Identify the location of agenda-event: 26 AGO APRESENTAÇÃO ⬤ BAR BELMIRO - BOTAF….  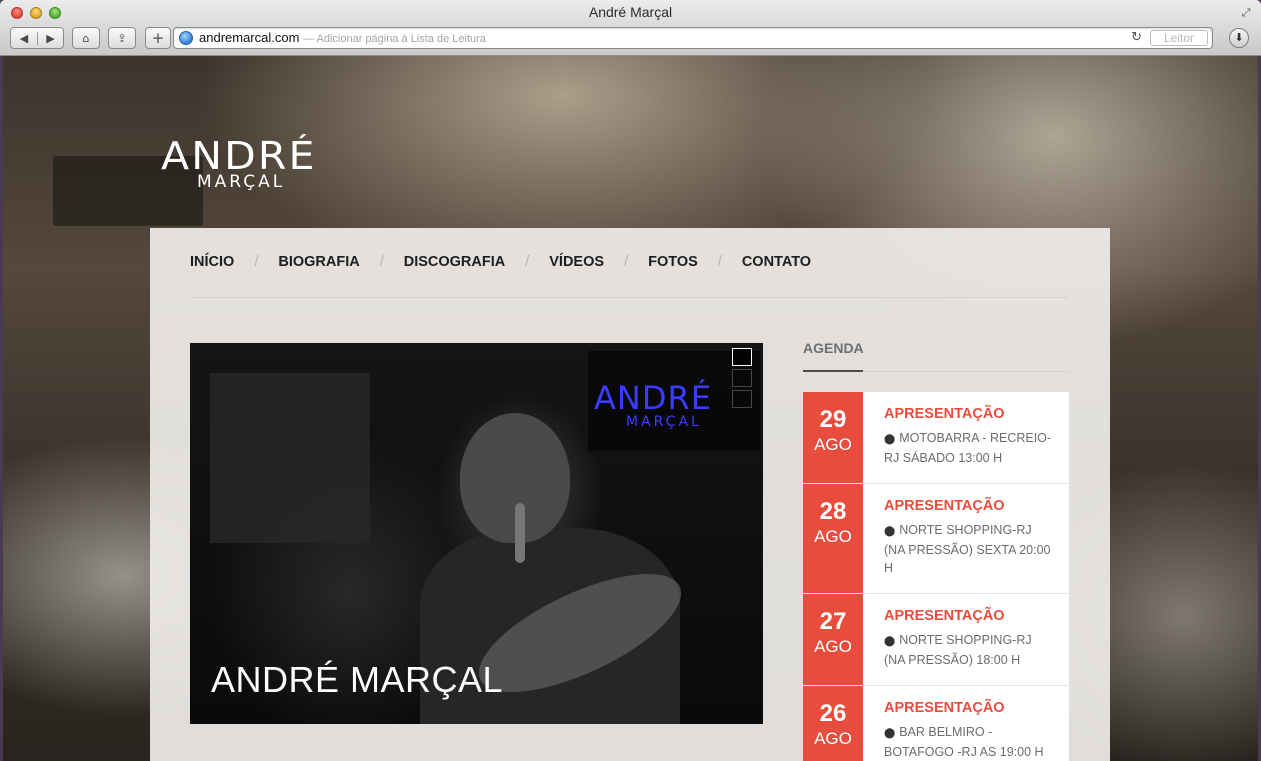
(936, 723).